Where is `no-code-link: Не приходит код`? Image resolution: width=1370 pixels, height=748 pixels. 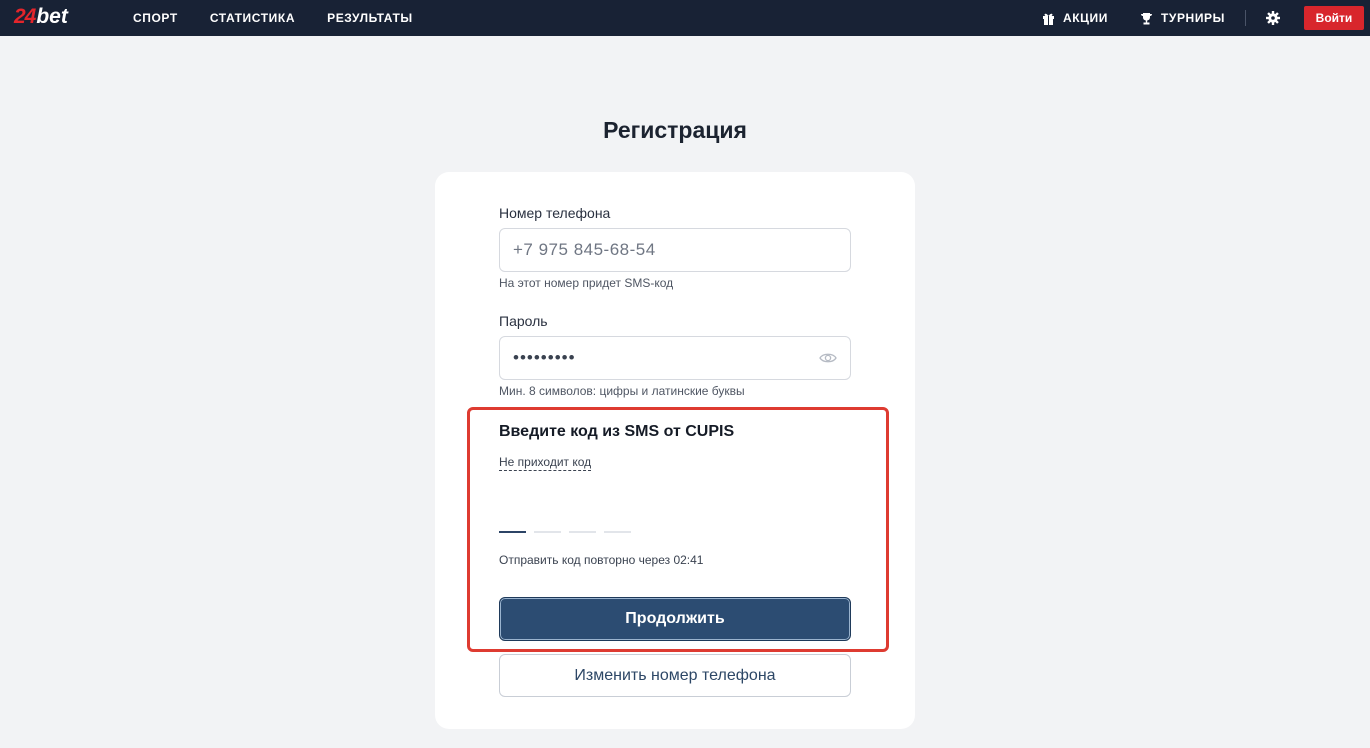 no-code-link: Не приходит код is located at coordinates (545, 463).